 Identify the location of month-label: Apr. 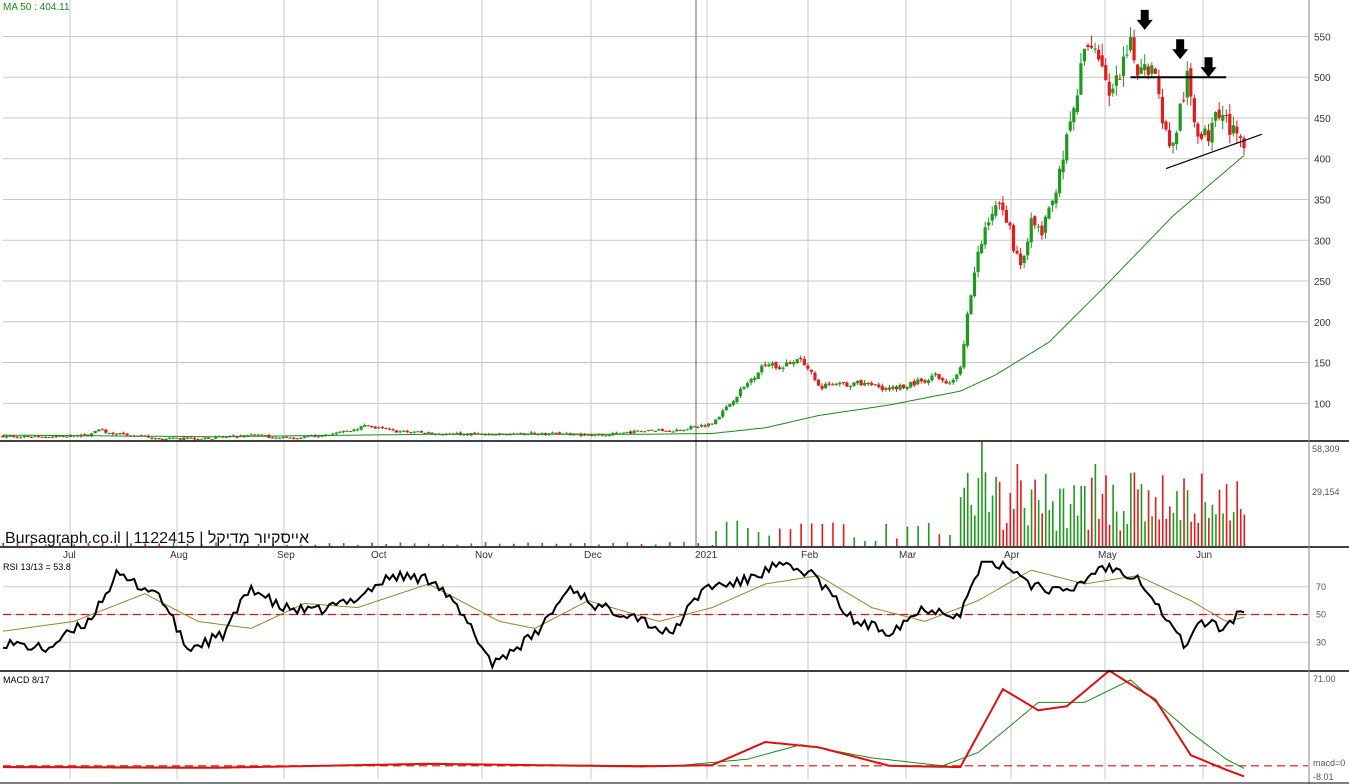
(1012, 555).